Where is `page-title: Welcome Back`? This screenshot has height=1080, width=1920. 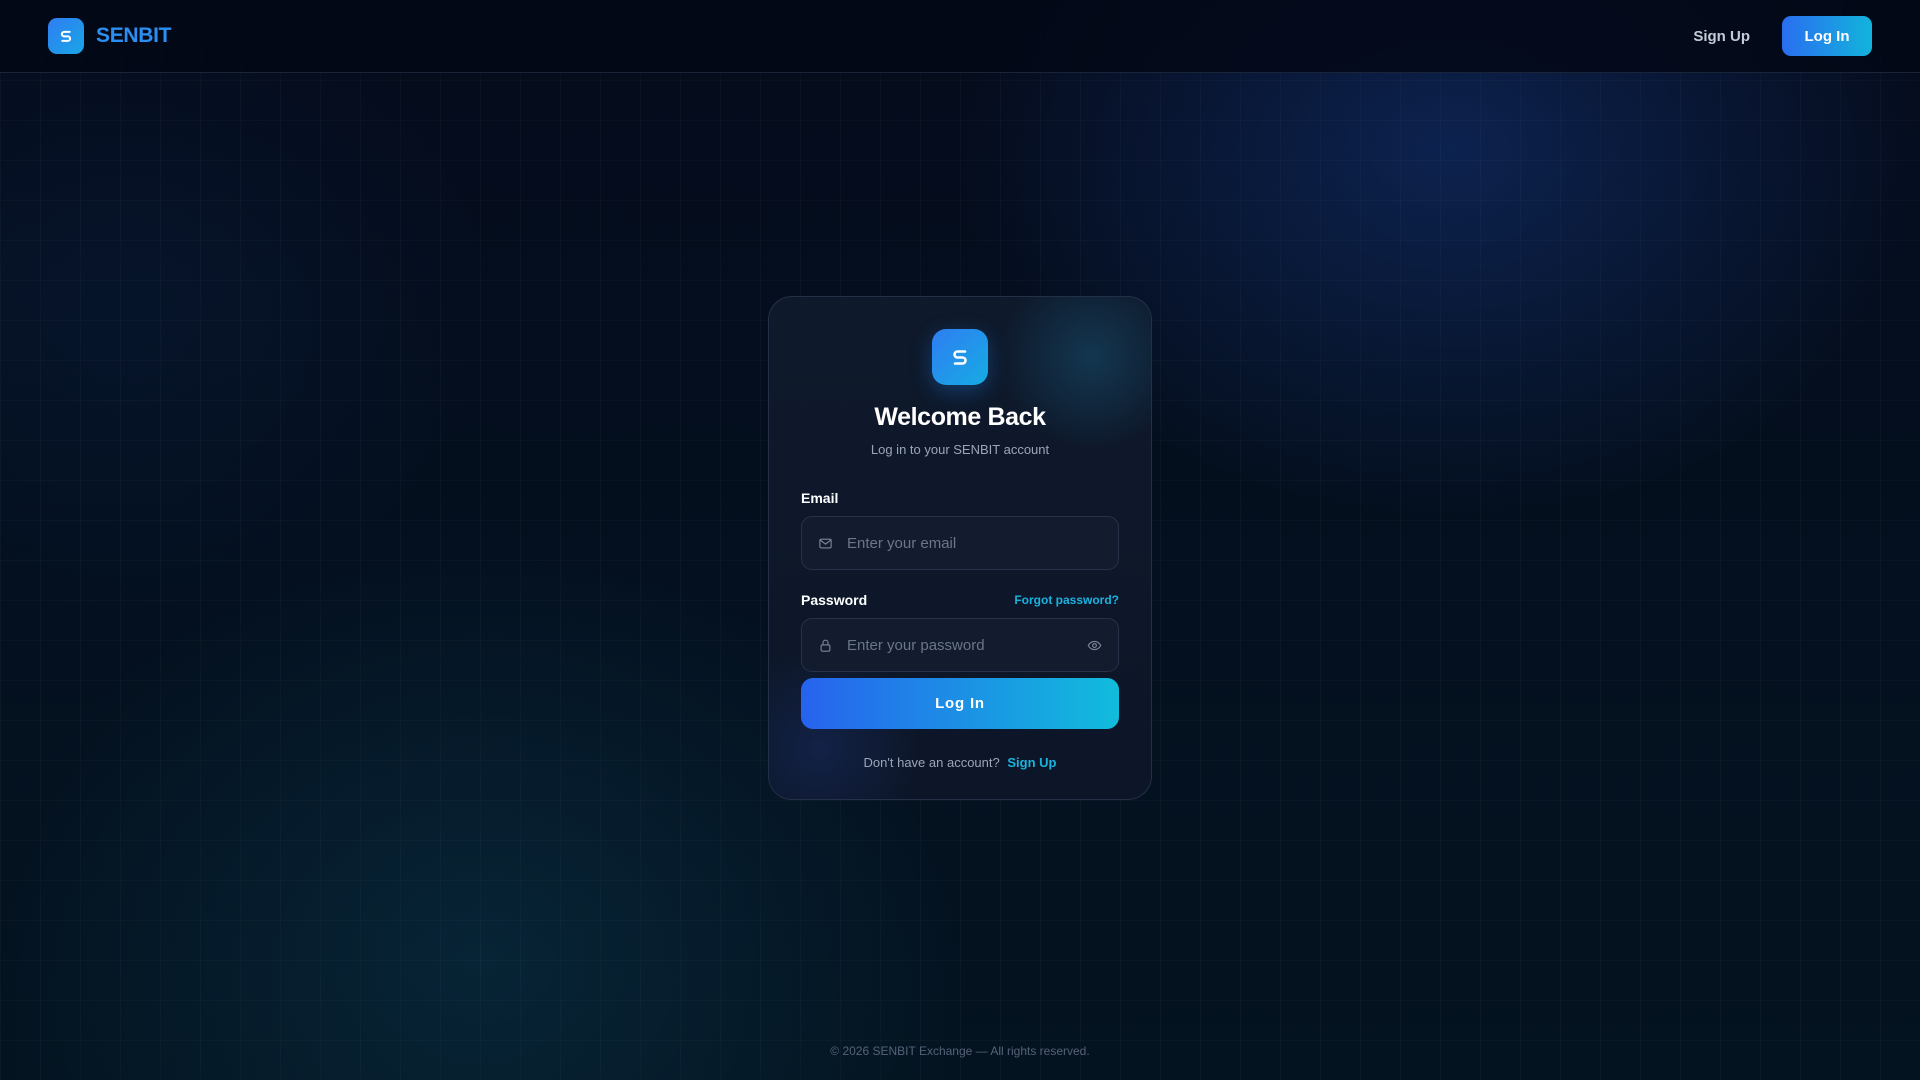
page-title: Welcome Back is located at coordinates (960, 417).